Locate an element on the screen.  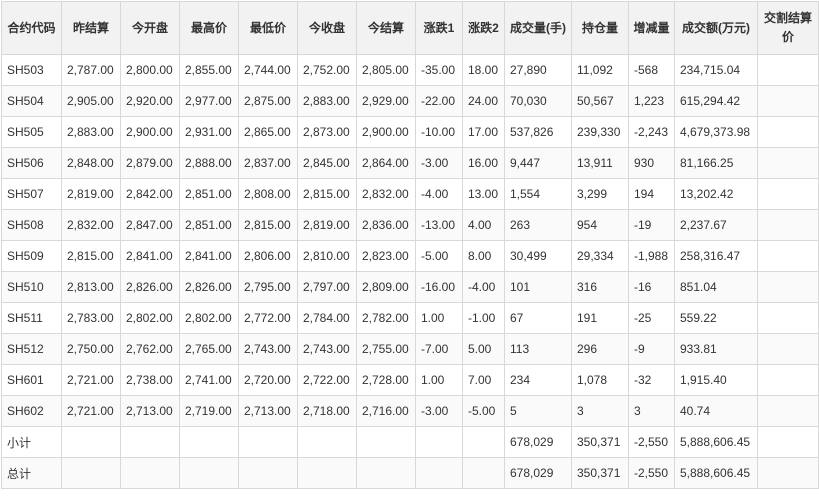
cell-open: 2,841.00 is located at coordinates (150, 256).